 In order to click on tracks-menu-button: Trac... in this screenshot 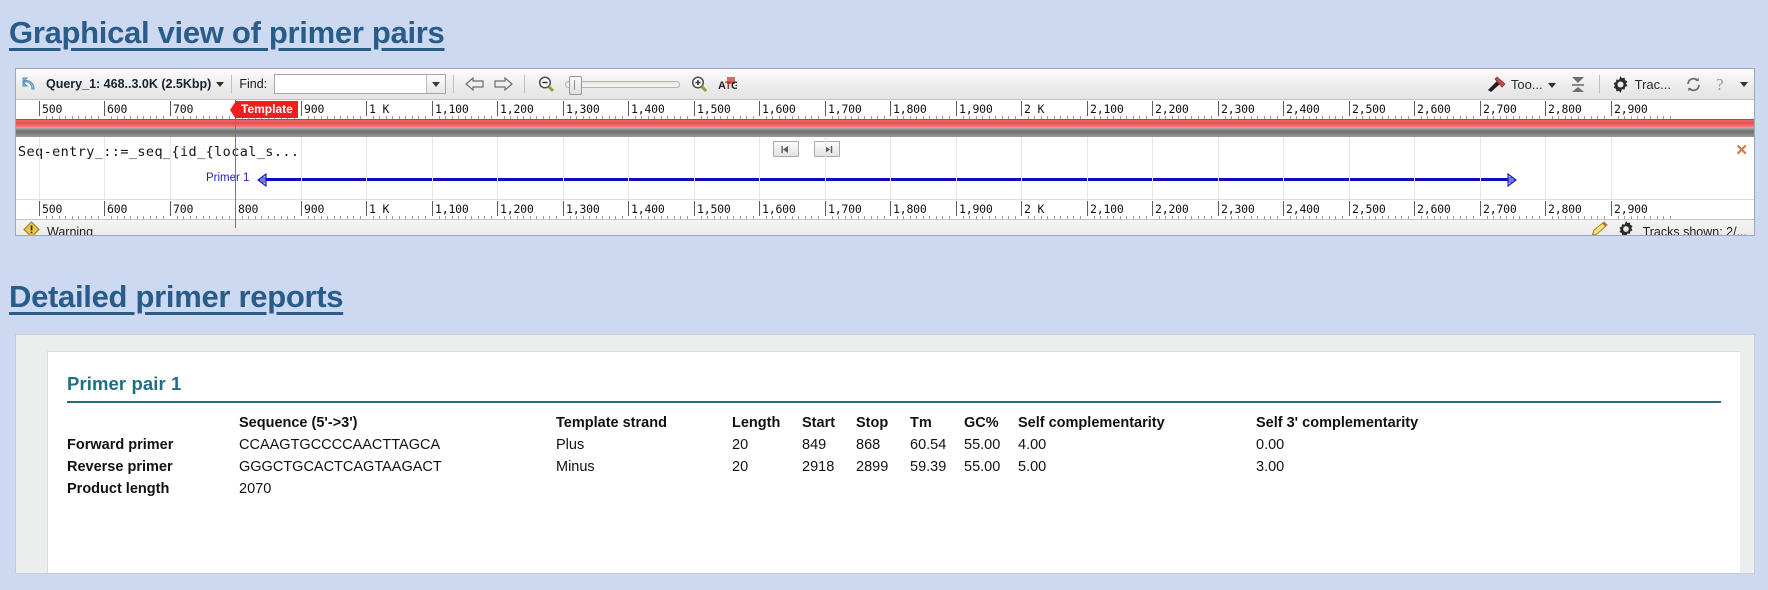, I will do `click(1653, 84)`.